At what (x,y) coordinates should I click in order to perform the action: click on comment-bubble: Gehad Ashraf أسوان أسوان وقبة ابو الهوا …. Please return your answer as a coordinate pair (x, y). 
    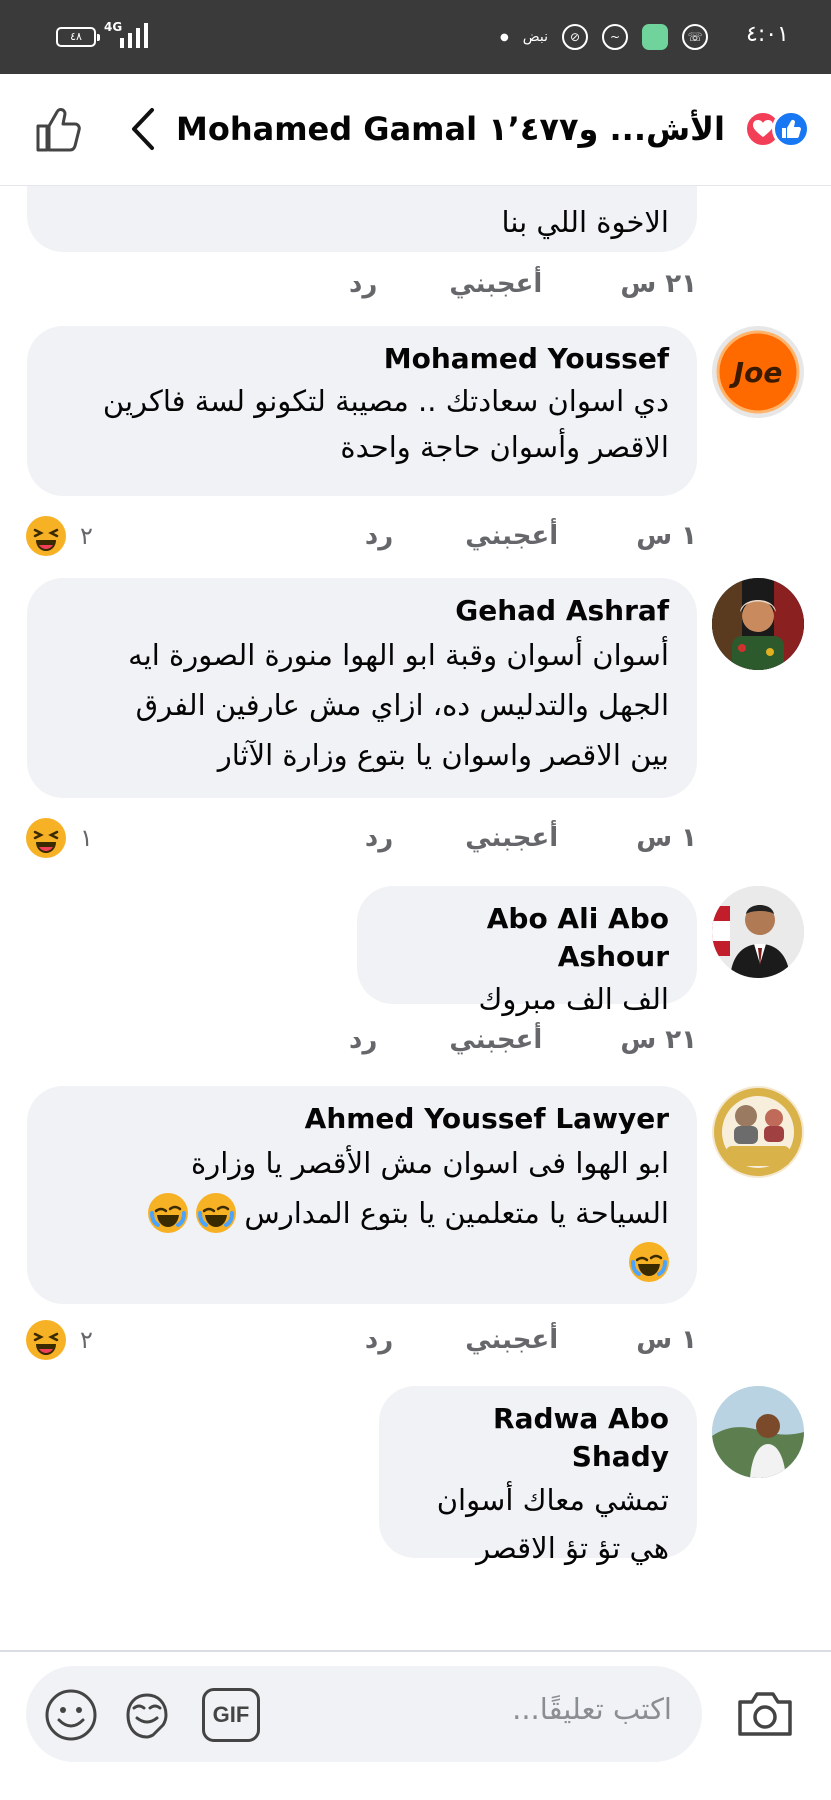
    Looking at the image, I should click on (362, 688).